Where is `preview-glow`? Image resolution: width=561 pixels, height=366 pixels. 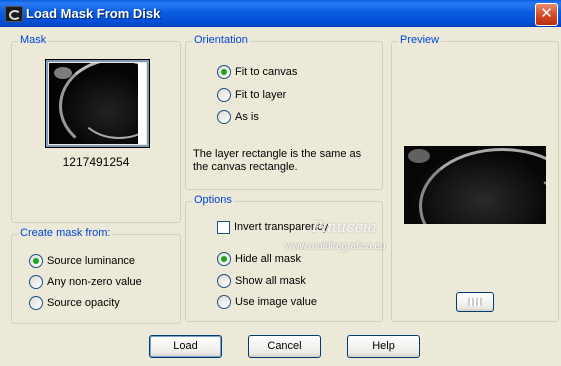
preview-glow is located at coordinates (419, 156).